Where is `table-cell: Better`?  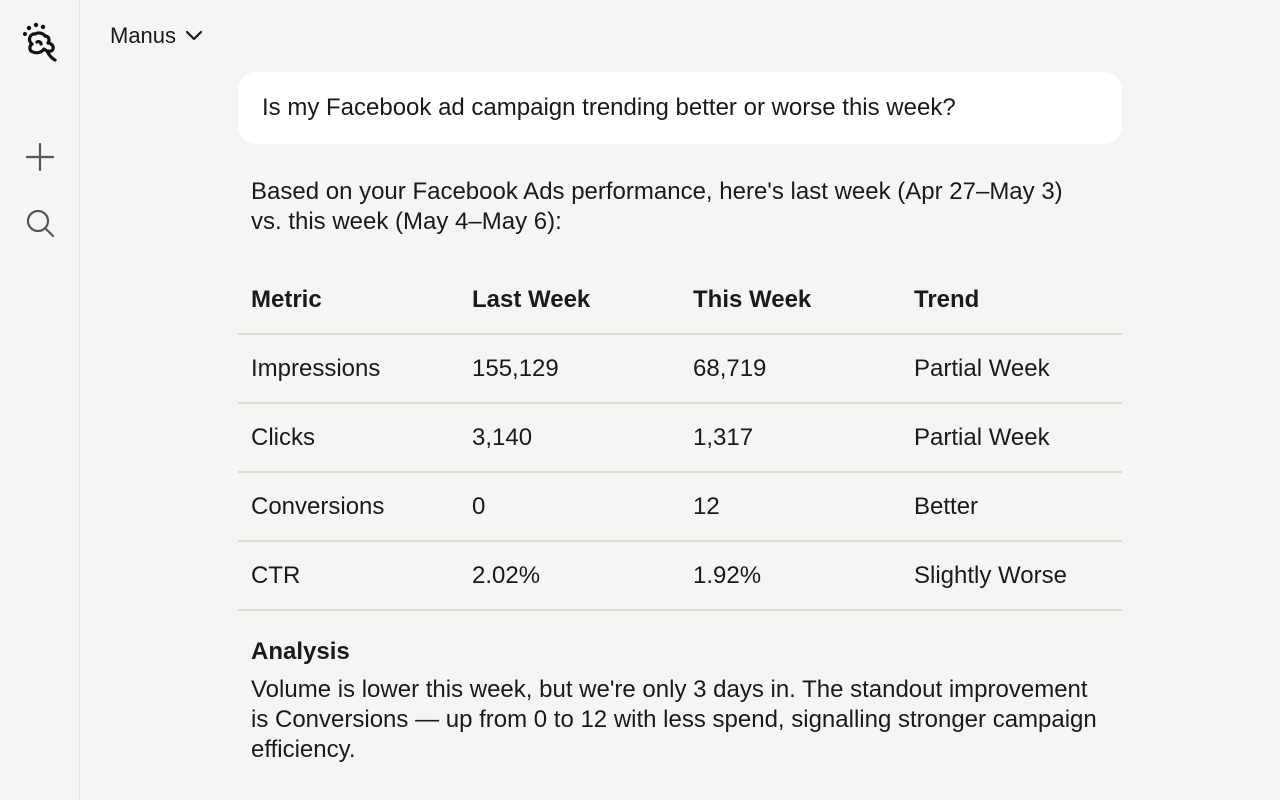 table-cell: Better is located at coordinates (1011, 507).